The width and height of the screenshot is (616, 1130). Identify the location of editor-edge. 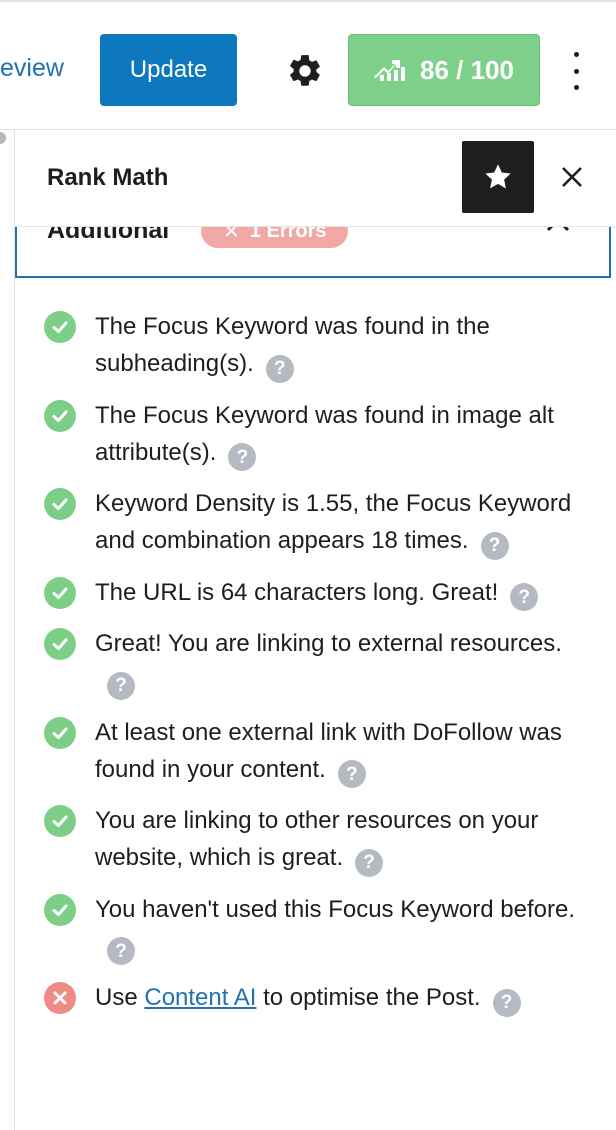
(7, 630).